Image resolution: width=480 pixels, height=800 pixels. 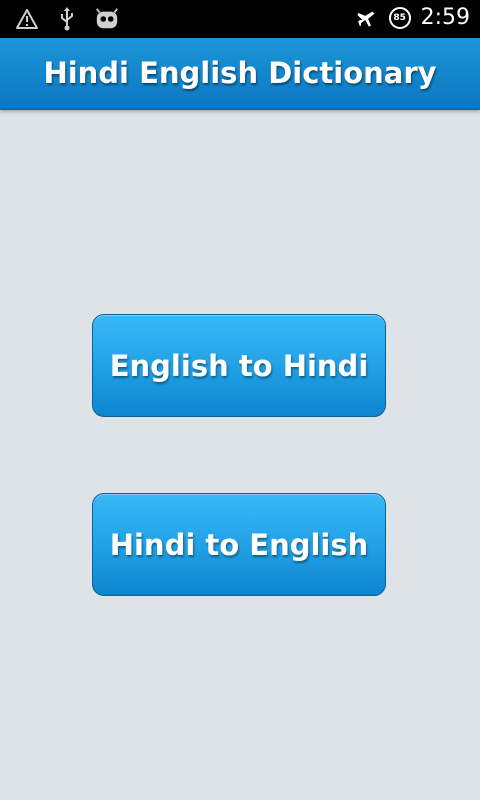 I want to click on status-bar-system: 85 2:59, so click(x=411, y=18).